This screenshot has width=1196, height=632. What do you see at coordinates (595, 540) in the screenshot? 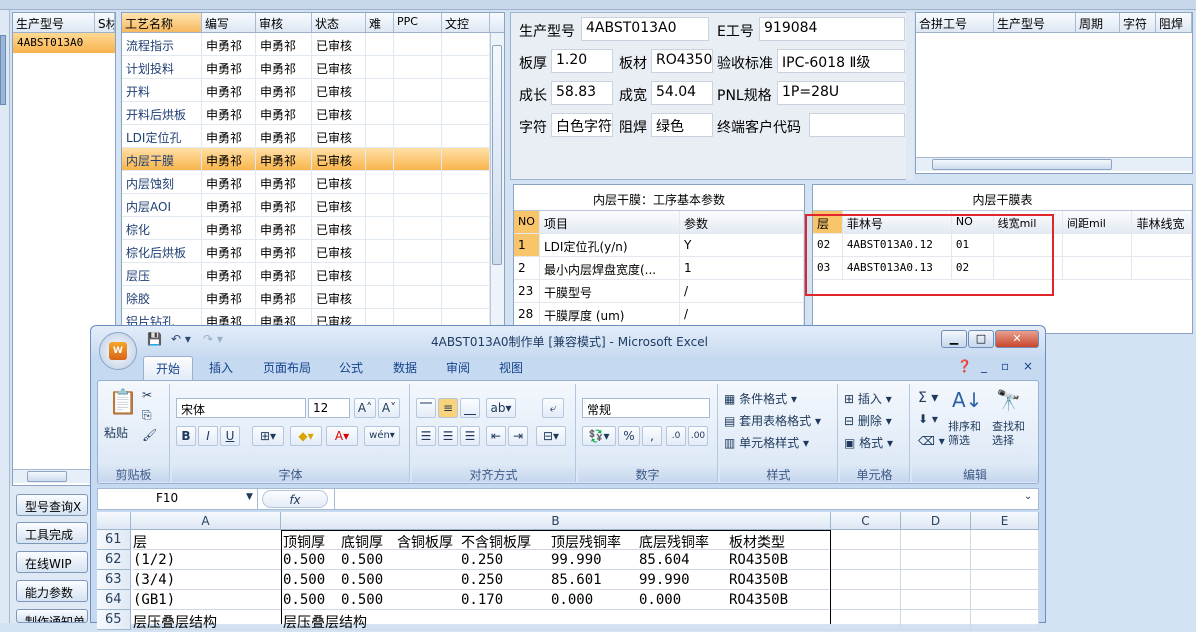
I see `cell-b: 顶层残铜率` at bounding box center [595, 540].